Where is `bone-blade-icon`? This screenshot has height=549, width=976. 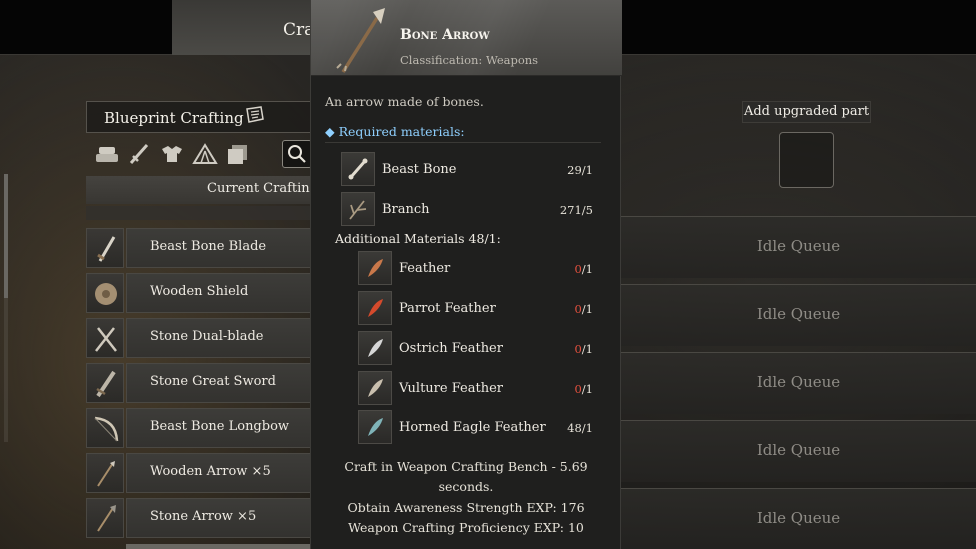 bone-blade-icon is located at coordinates (105, 248).